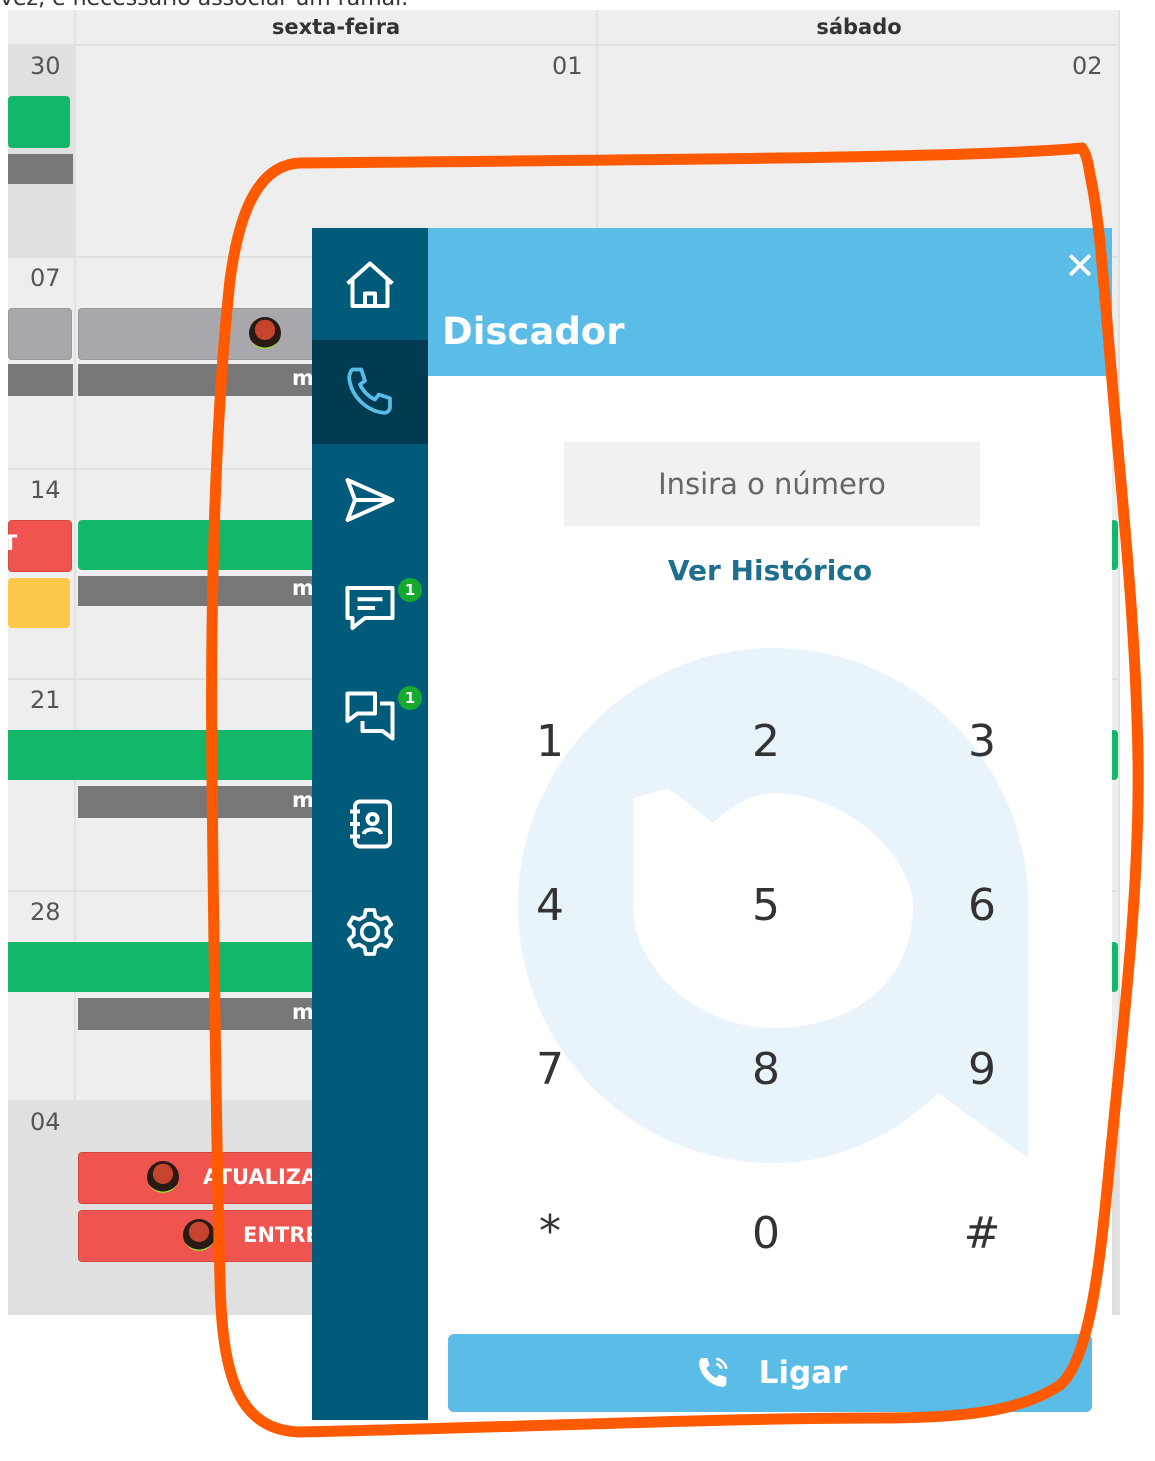 This screenshot has width=1155, height=1461. I want to click on event-label: T, so click(10, 543).